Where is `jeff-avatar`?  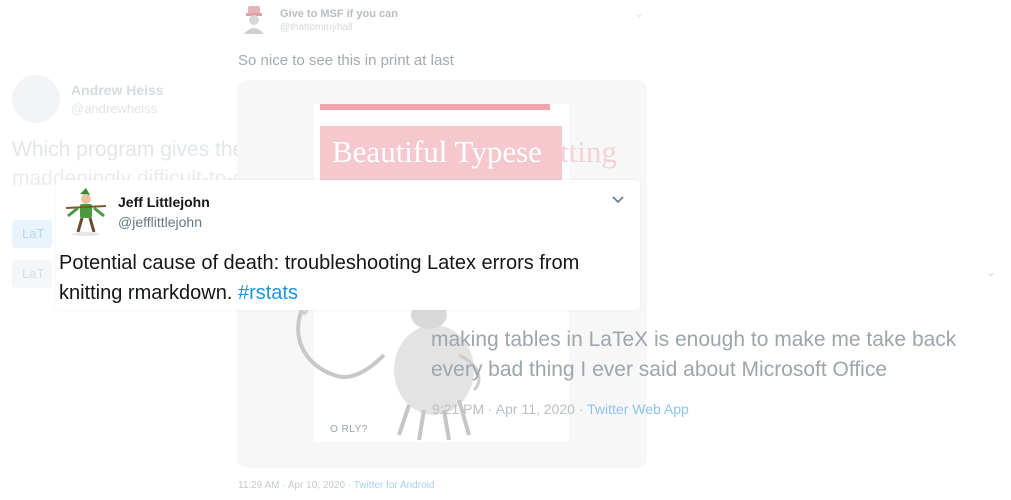 jeff-avatar is located at coordinates (86, 211).